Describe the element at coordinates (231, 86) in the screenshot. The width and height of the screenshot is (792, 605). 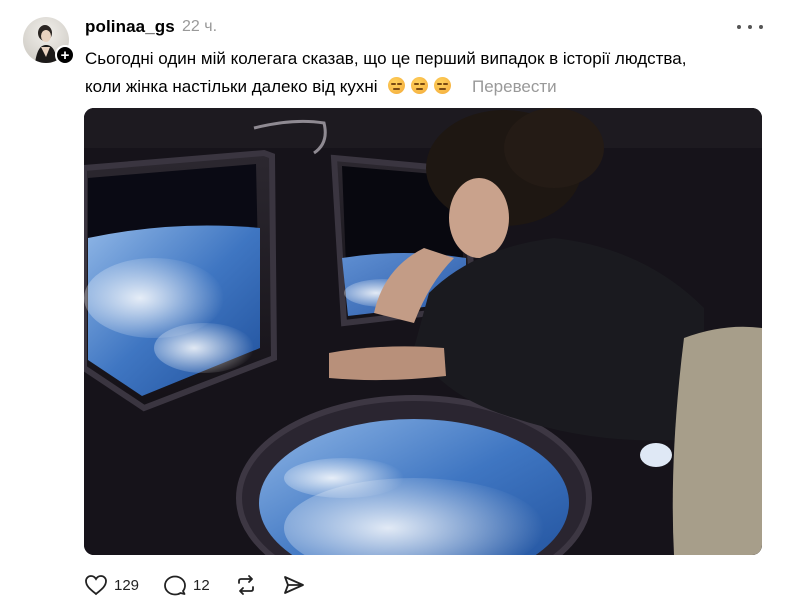
I see `post-text-line-2: коли жінка настільки далеко від кухні` at that location.